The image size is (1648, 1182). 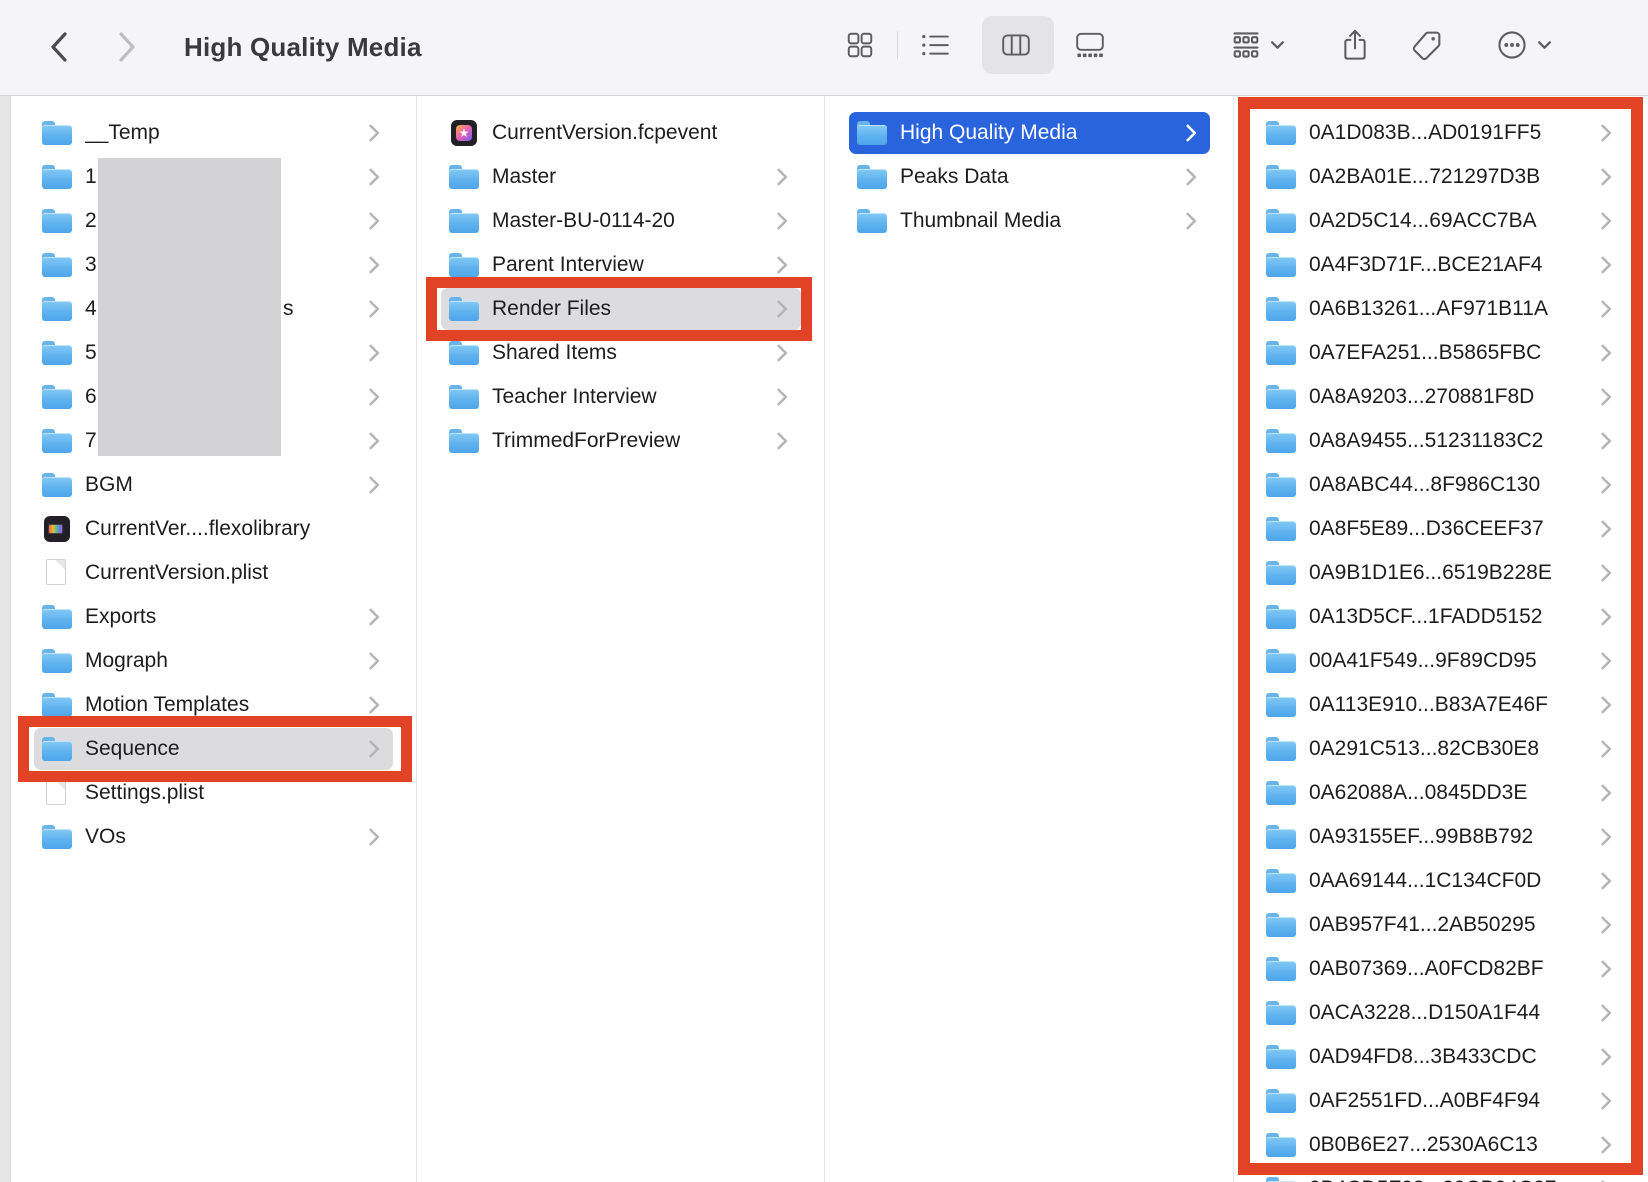 What do you see at coordinates (1441, 573) in the screenshot?
I see `list-item: 0A9B1D1E6...6519B228E` at bounding box center [1441, 573].